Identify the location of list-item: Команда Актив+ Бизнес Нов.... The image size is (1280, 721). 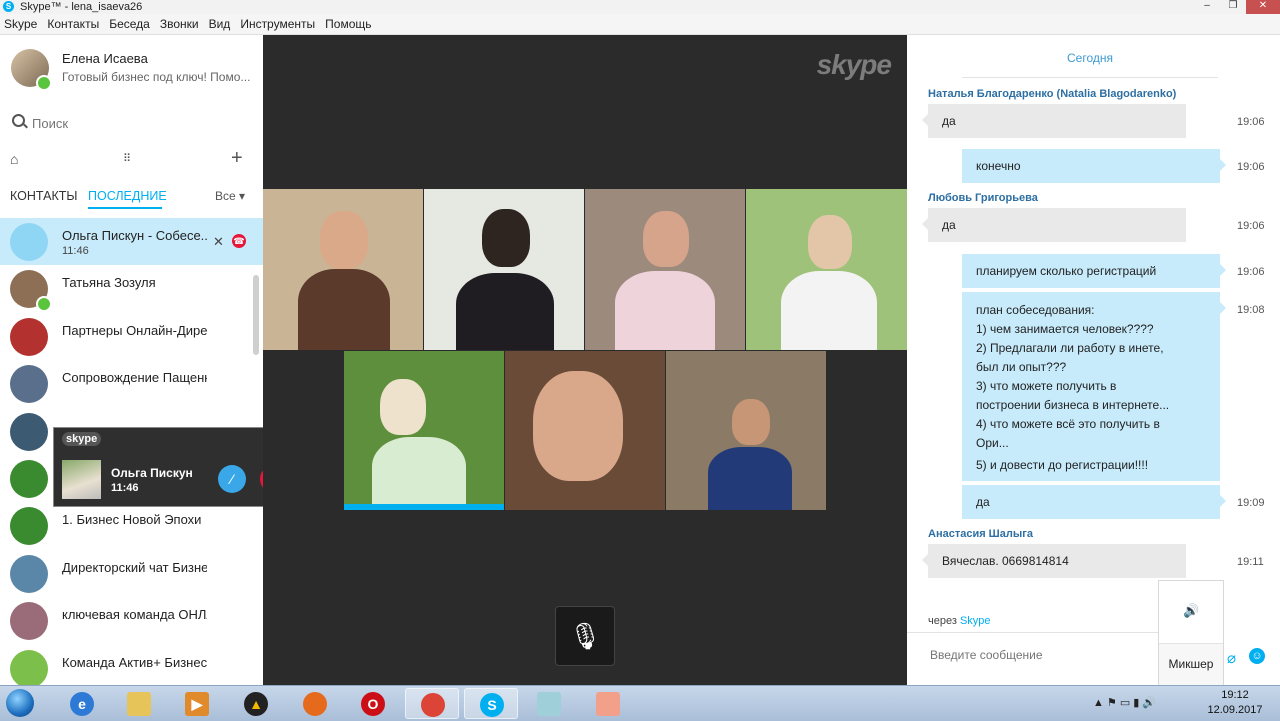
(131, 665).